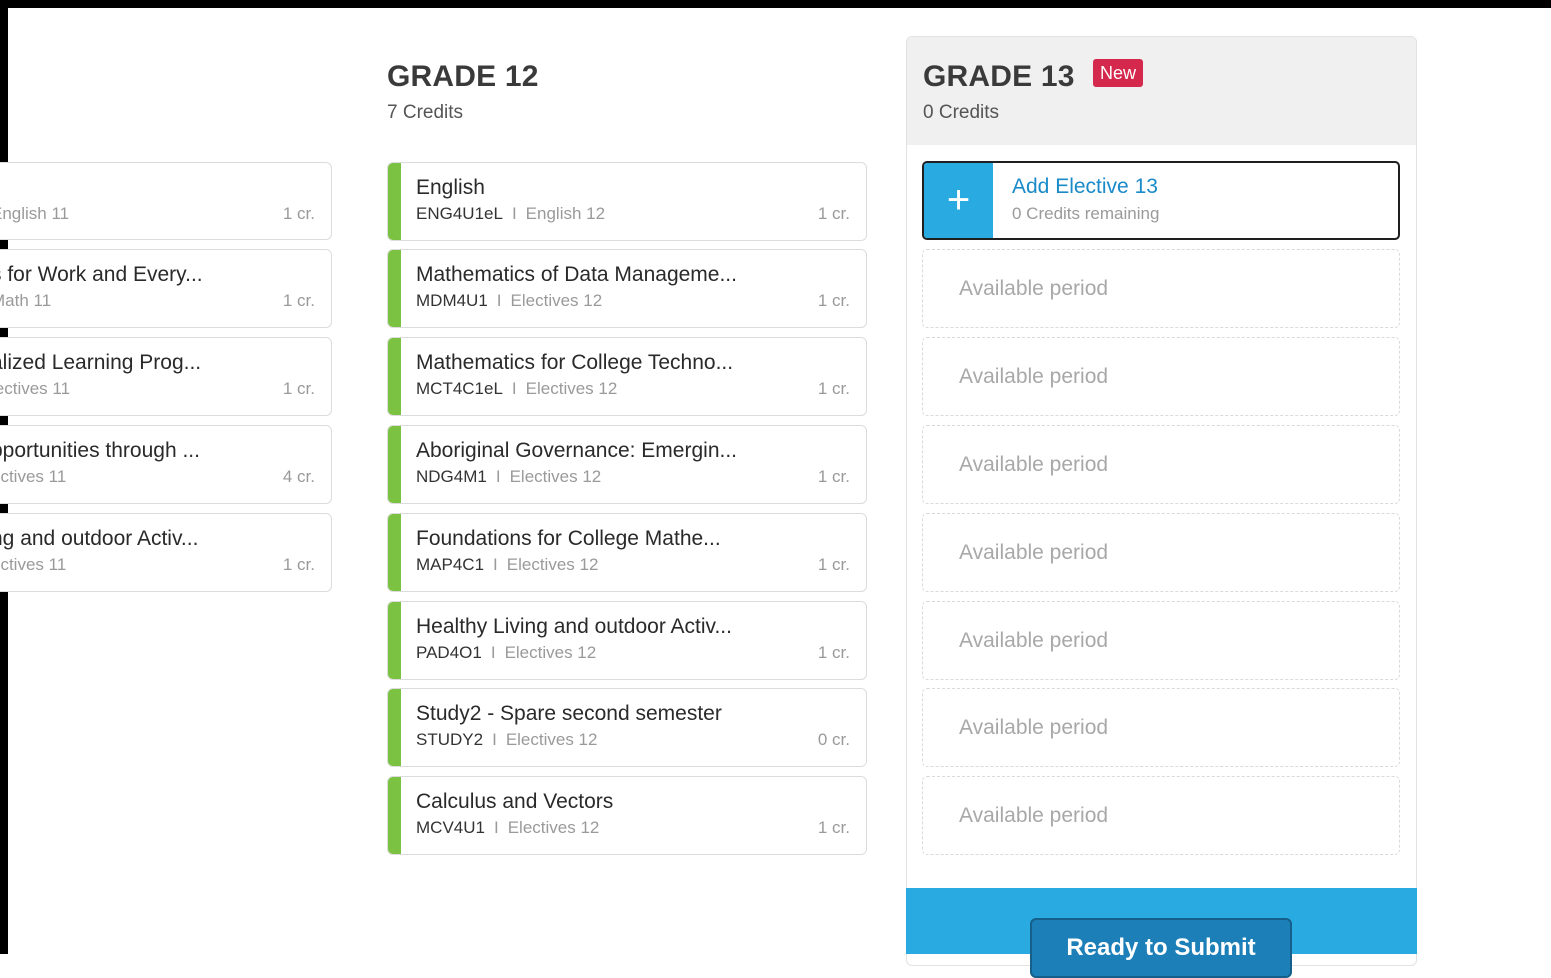  What do you see at coordinates (565, 213) in the screenshot?
I see `course-category: English 12` at bounding box center [565, 213].